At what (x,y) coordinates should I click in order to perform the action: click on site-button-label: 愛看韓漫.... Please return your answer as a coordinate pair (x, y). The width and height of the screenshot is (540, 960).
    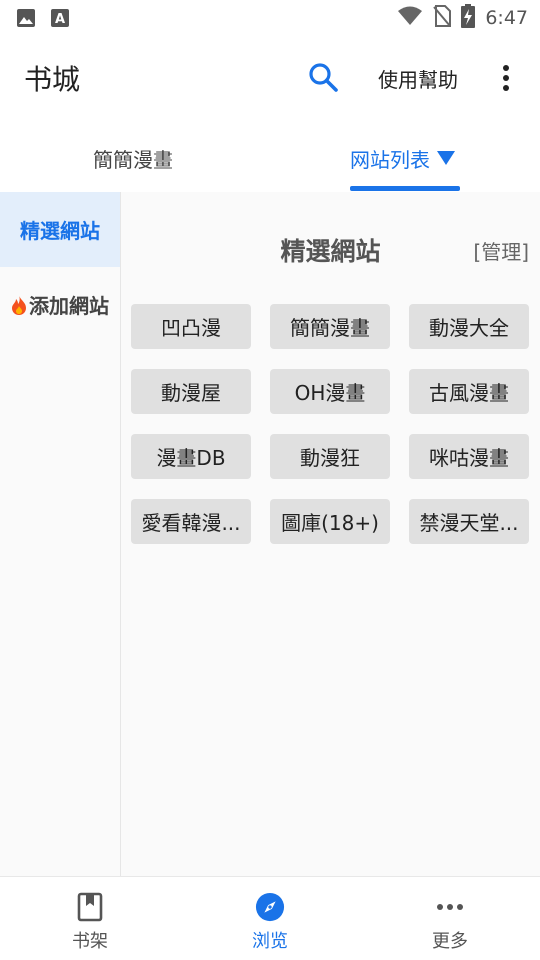
    Looking at the image, I should click on (191, 523).